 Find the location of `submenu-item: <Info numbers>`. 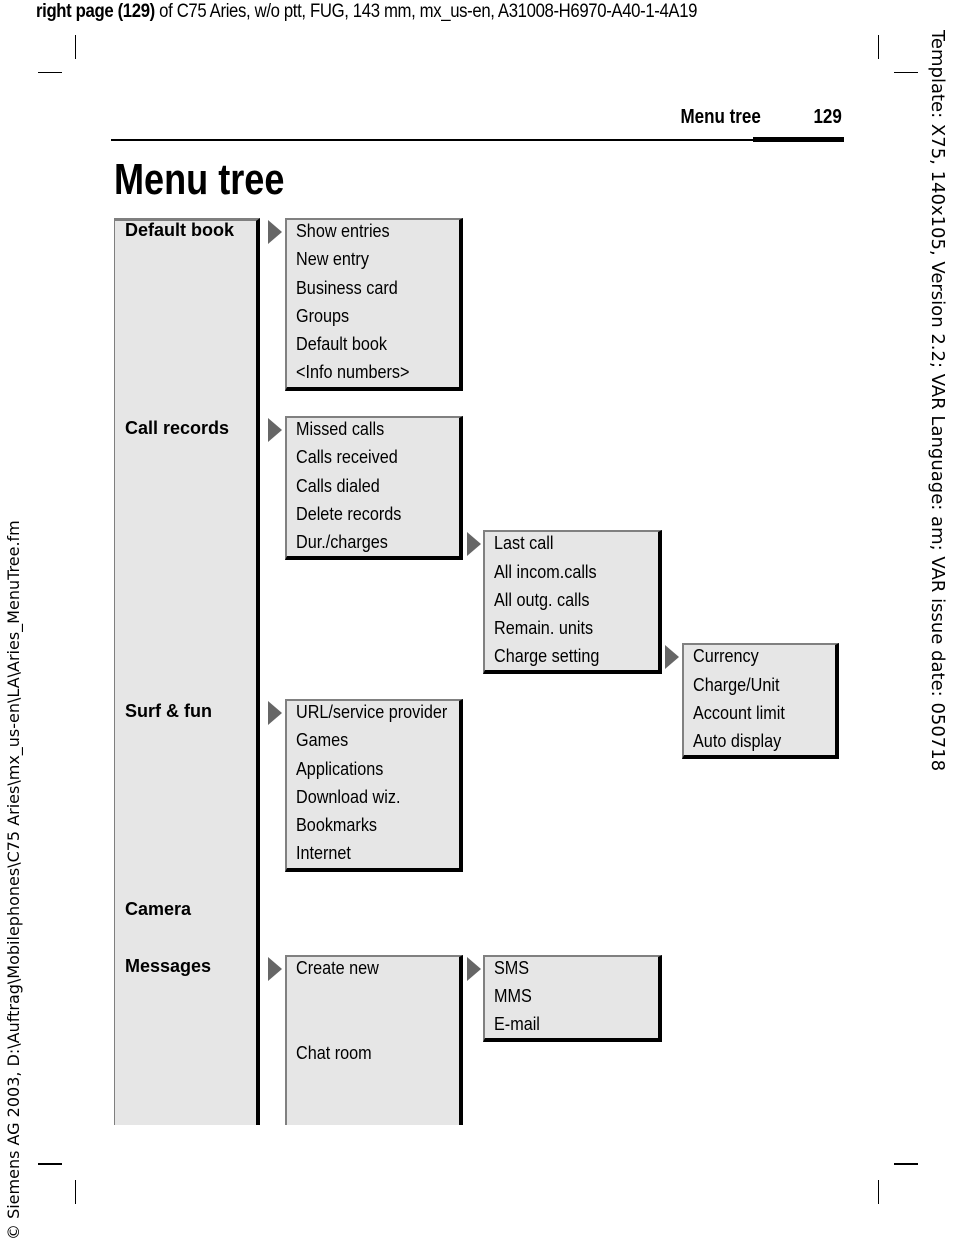

submenu-item: <Info numbers> is located at coordinates (352, 372).